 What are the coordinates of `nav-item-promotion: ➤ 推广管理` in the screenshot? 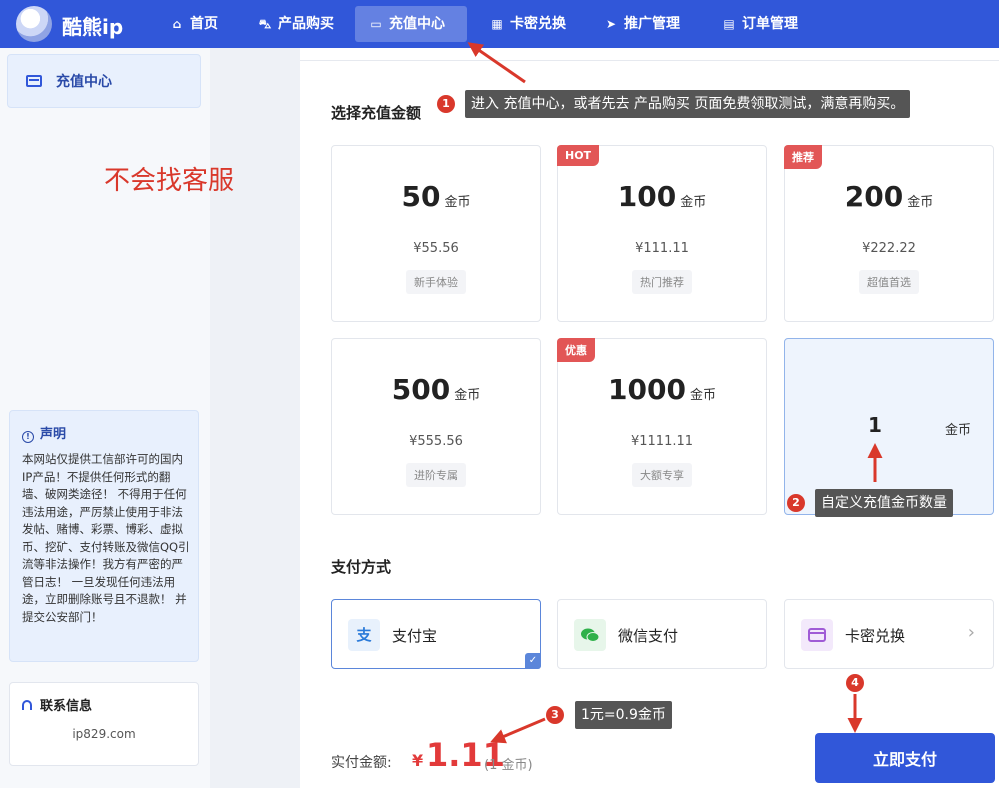 It's located at (642, 24).